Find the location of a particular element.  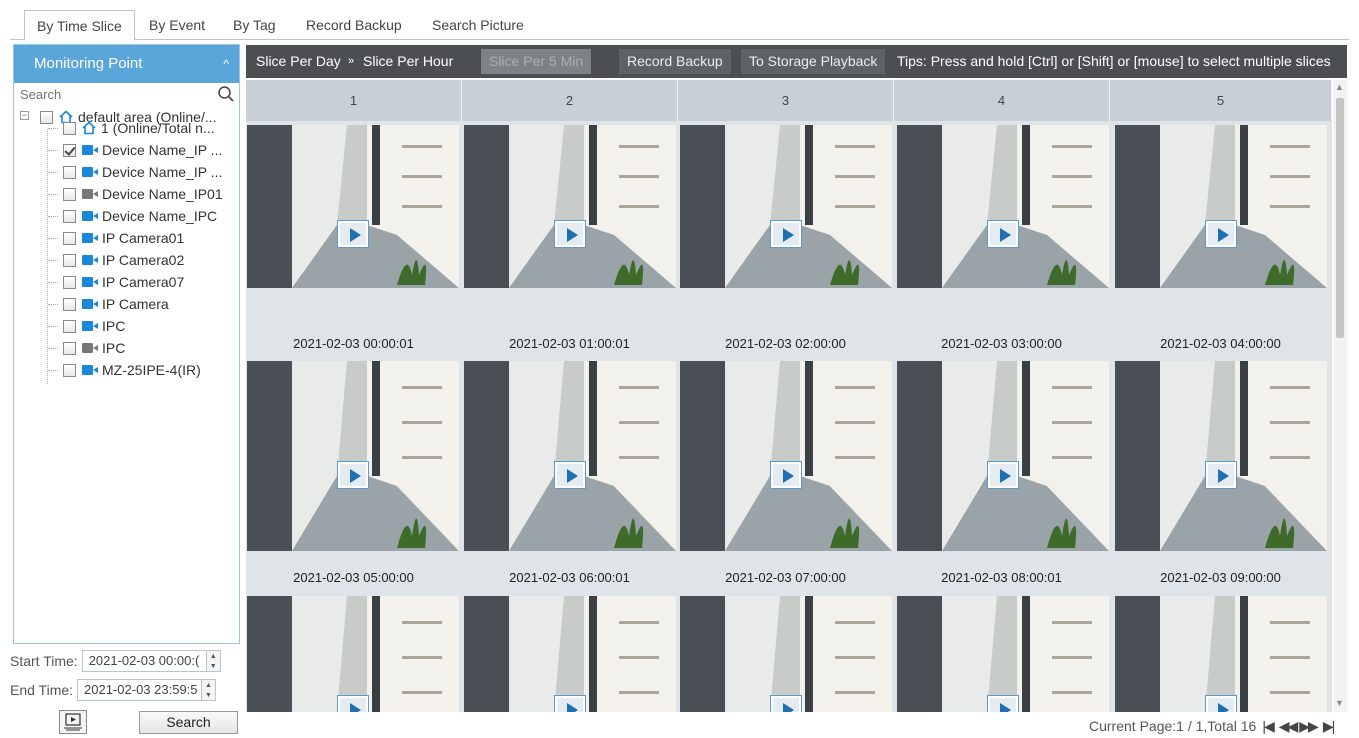

prev-page-icon: ◀◀ is located at coordinates (1288, 726).